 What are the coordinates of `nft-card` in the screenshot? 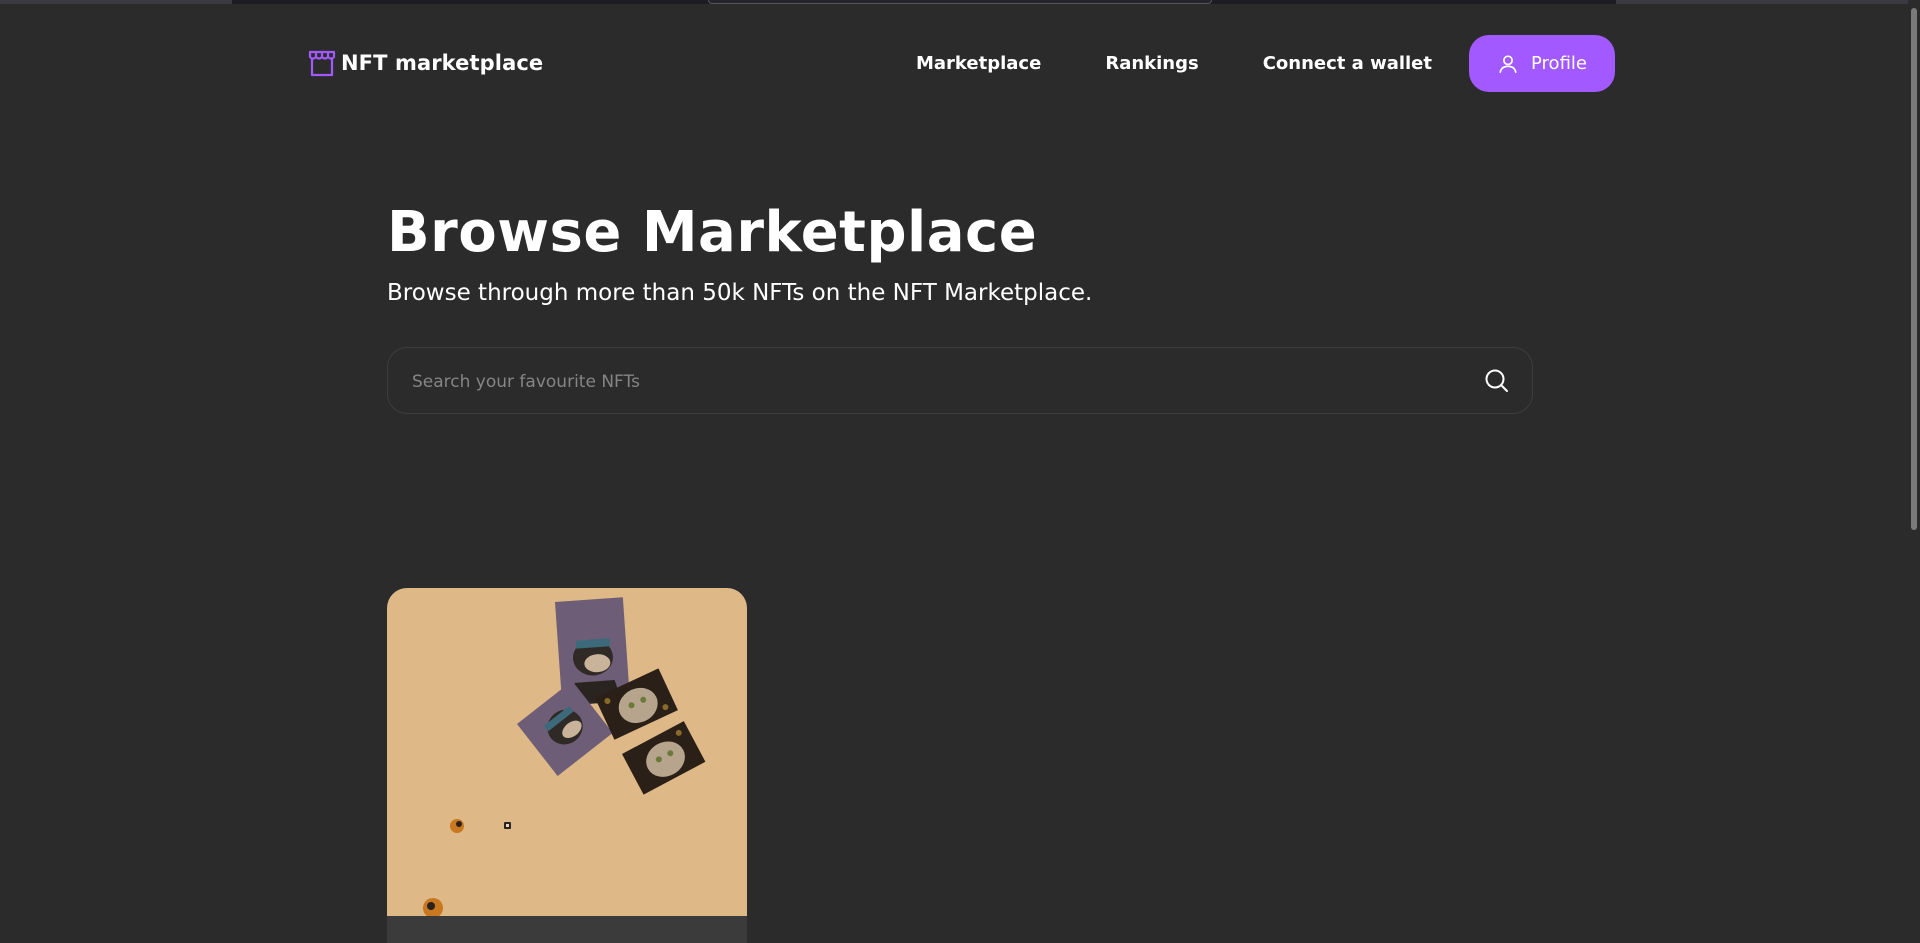 It's located at (567, 765).